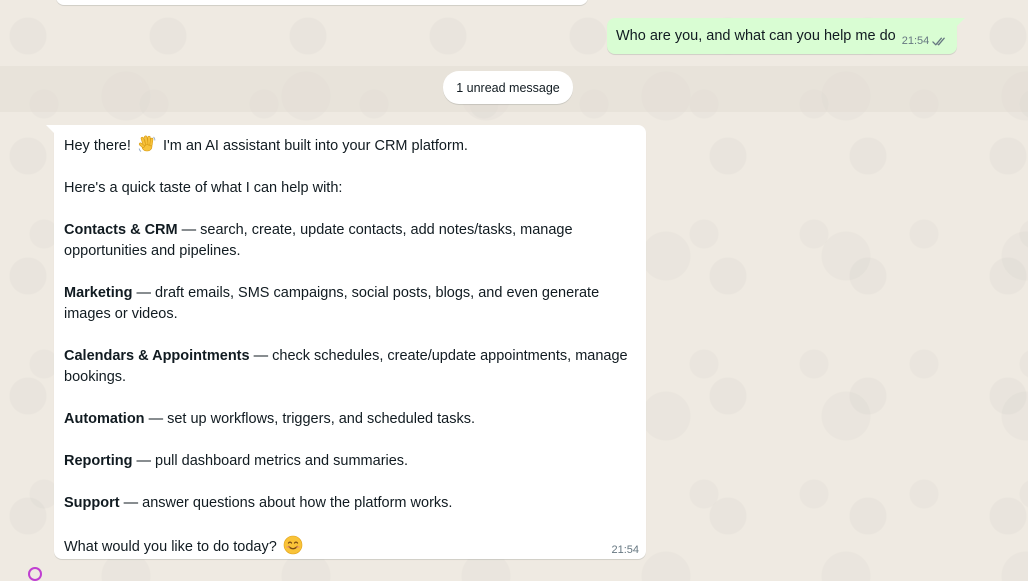  What do you see at coordinates (98, 293) in the screenshot?
I see `capability-title: Marketing` at bounding box center [98, 293].